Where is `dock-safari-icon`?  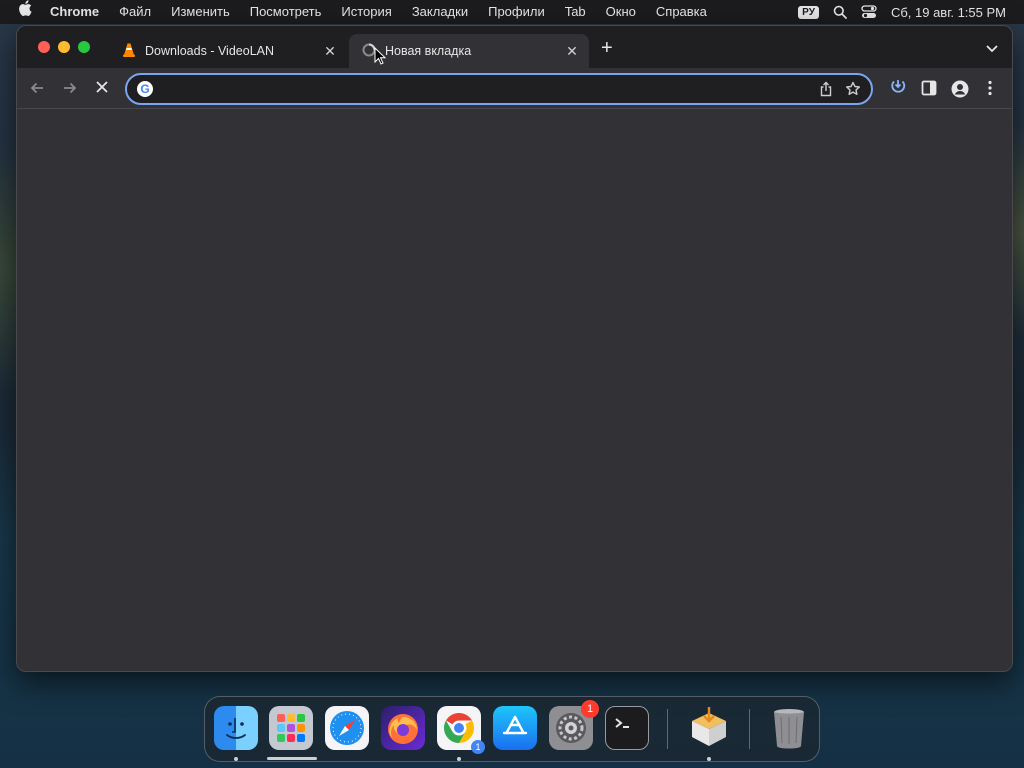 dock-safari-icon is located at coordinates (347, 728).